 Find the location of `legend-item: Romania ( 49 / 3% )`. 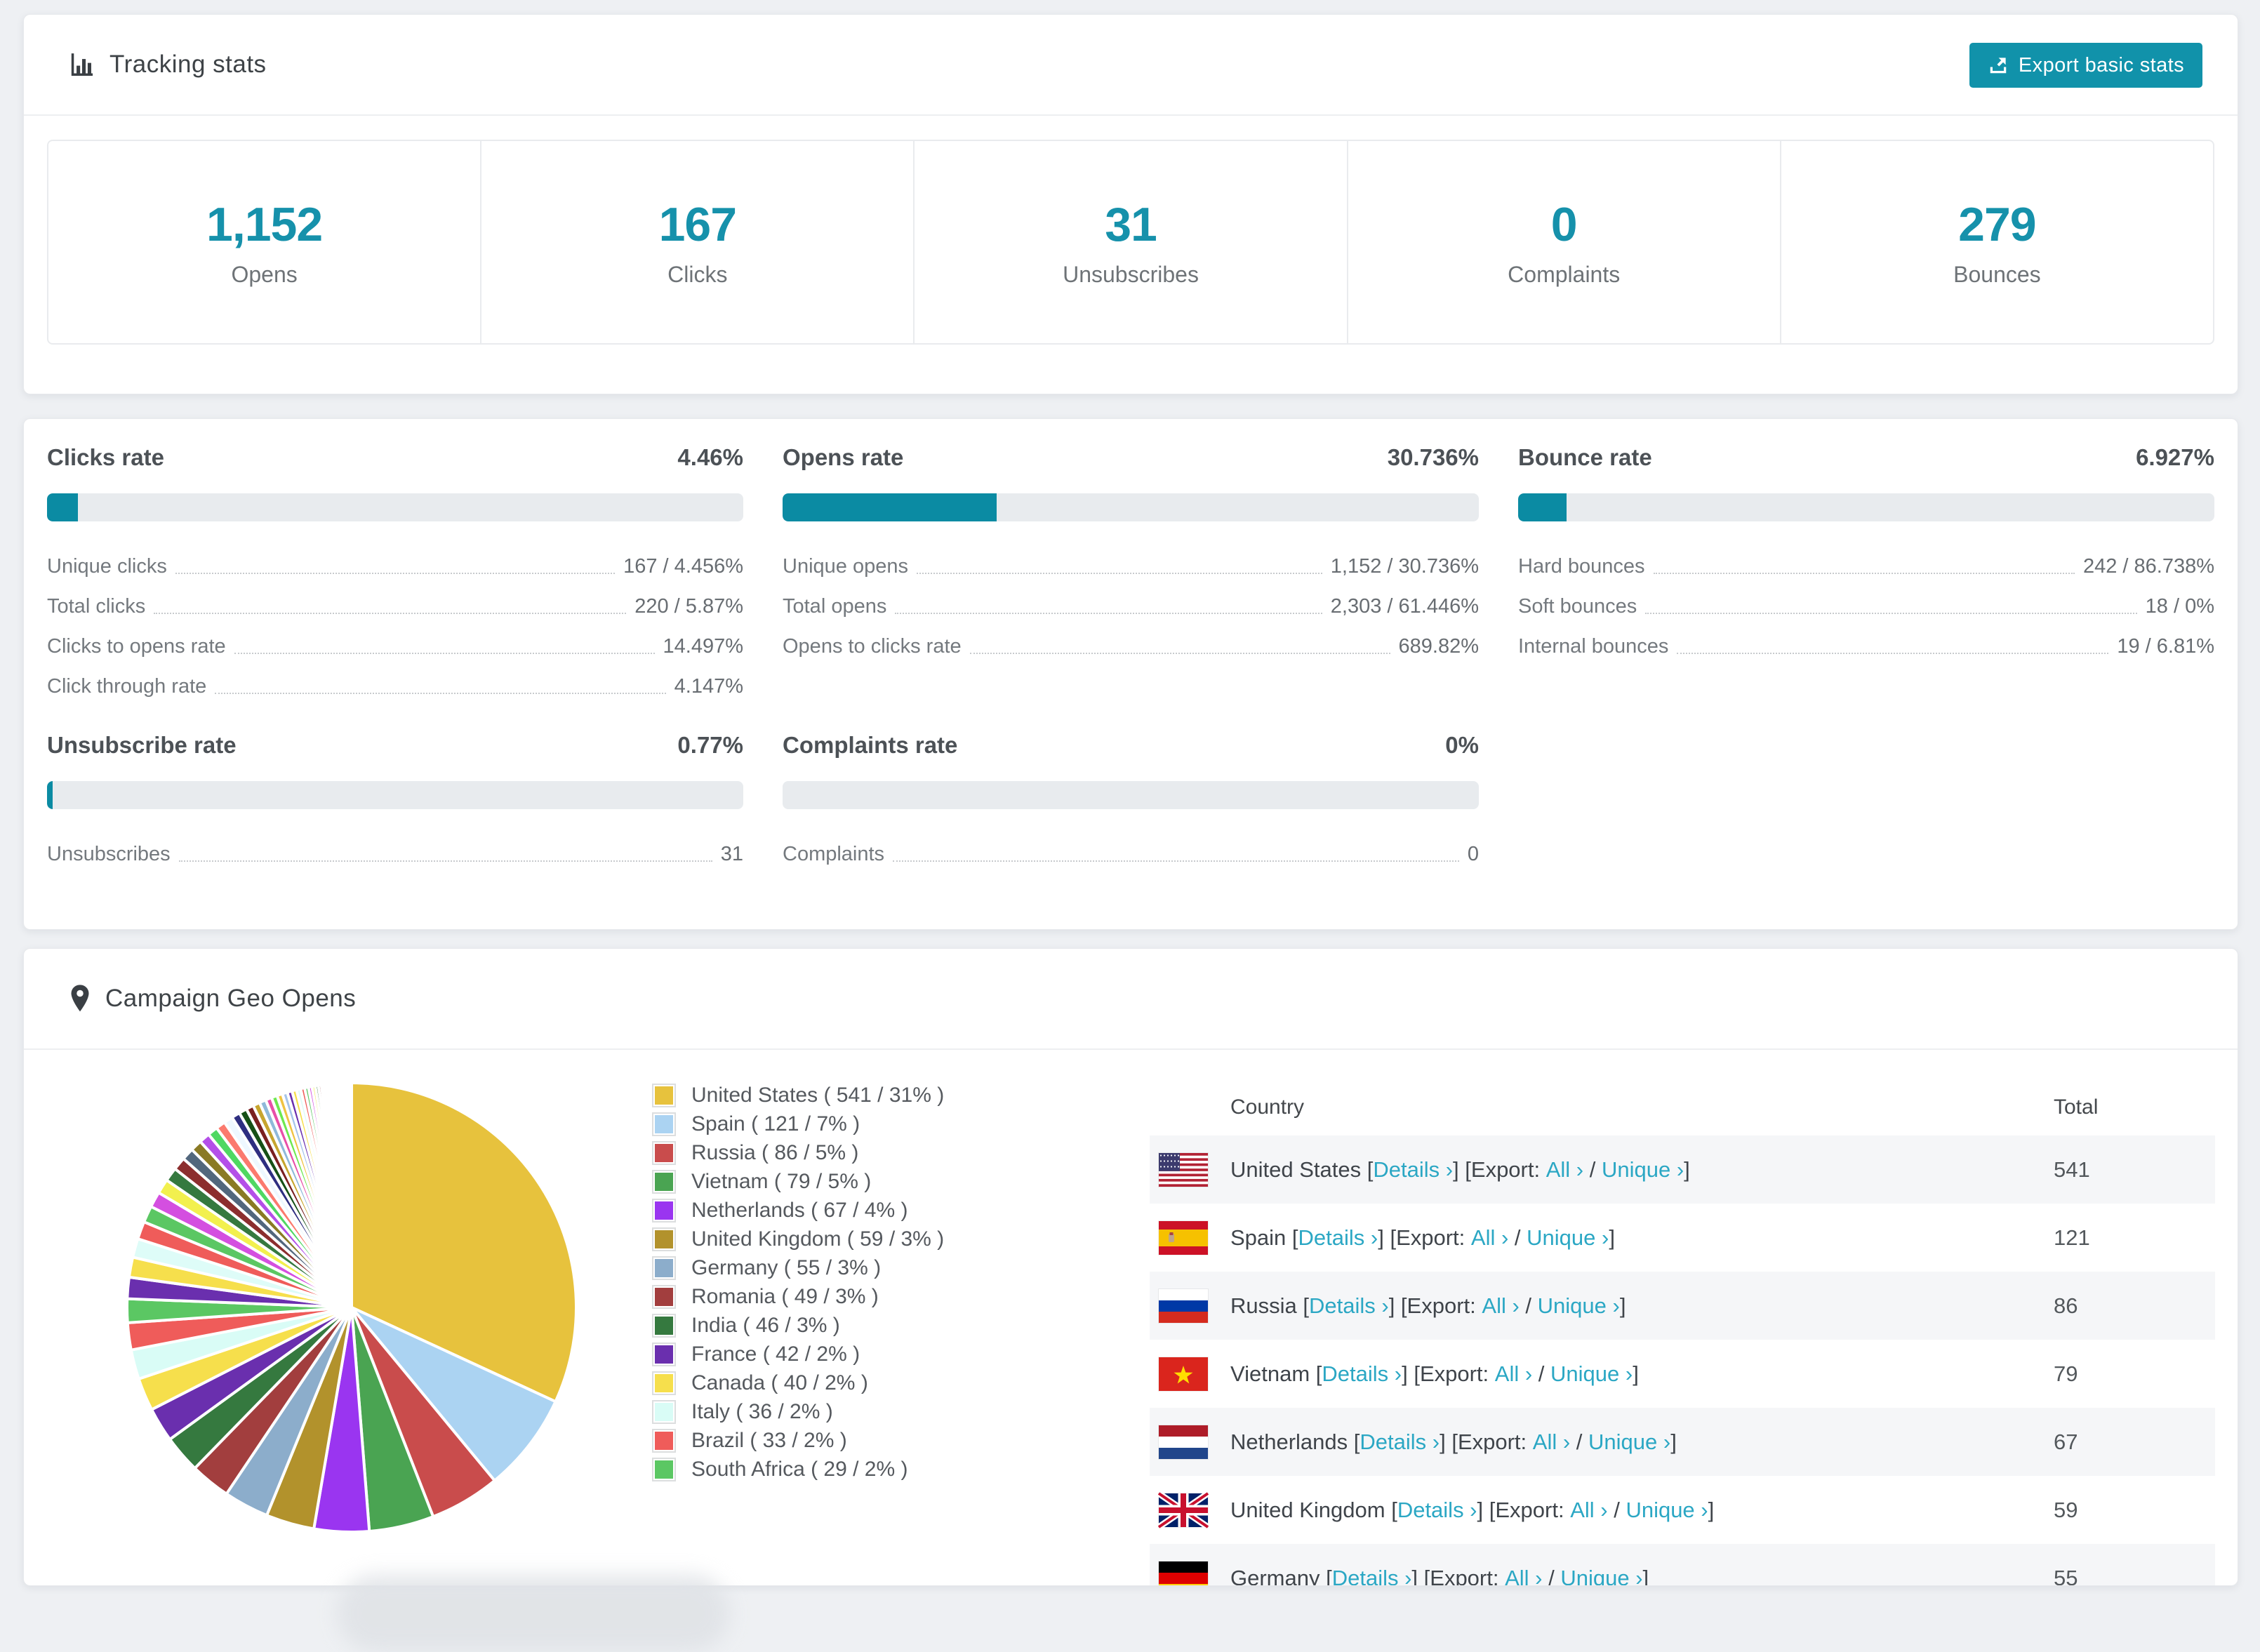

legend-item: Romania ( 49 / 3% ) is located at coordinates (798, 1296).